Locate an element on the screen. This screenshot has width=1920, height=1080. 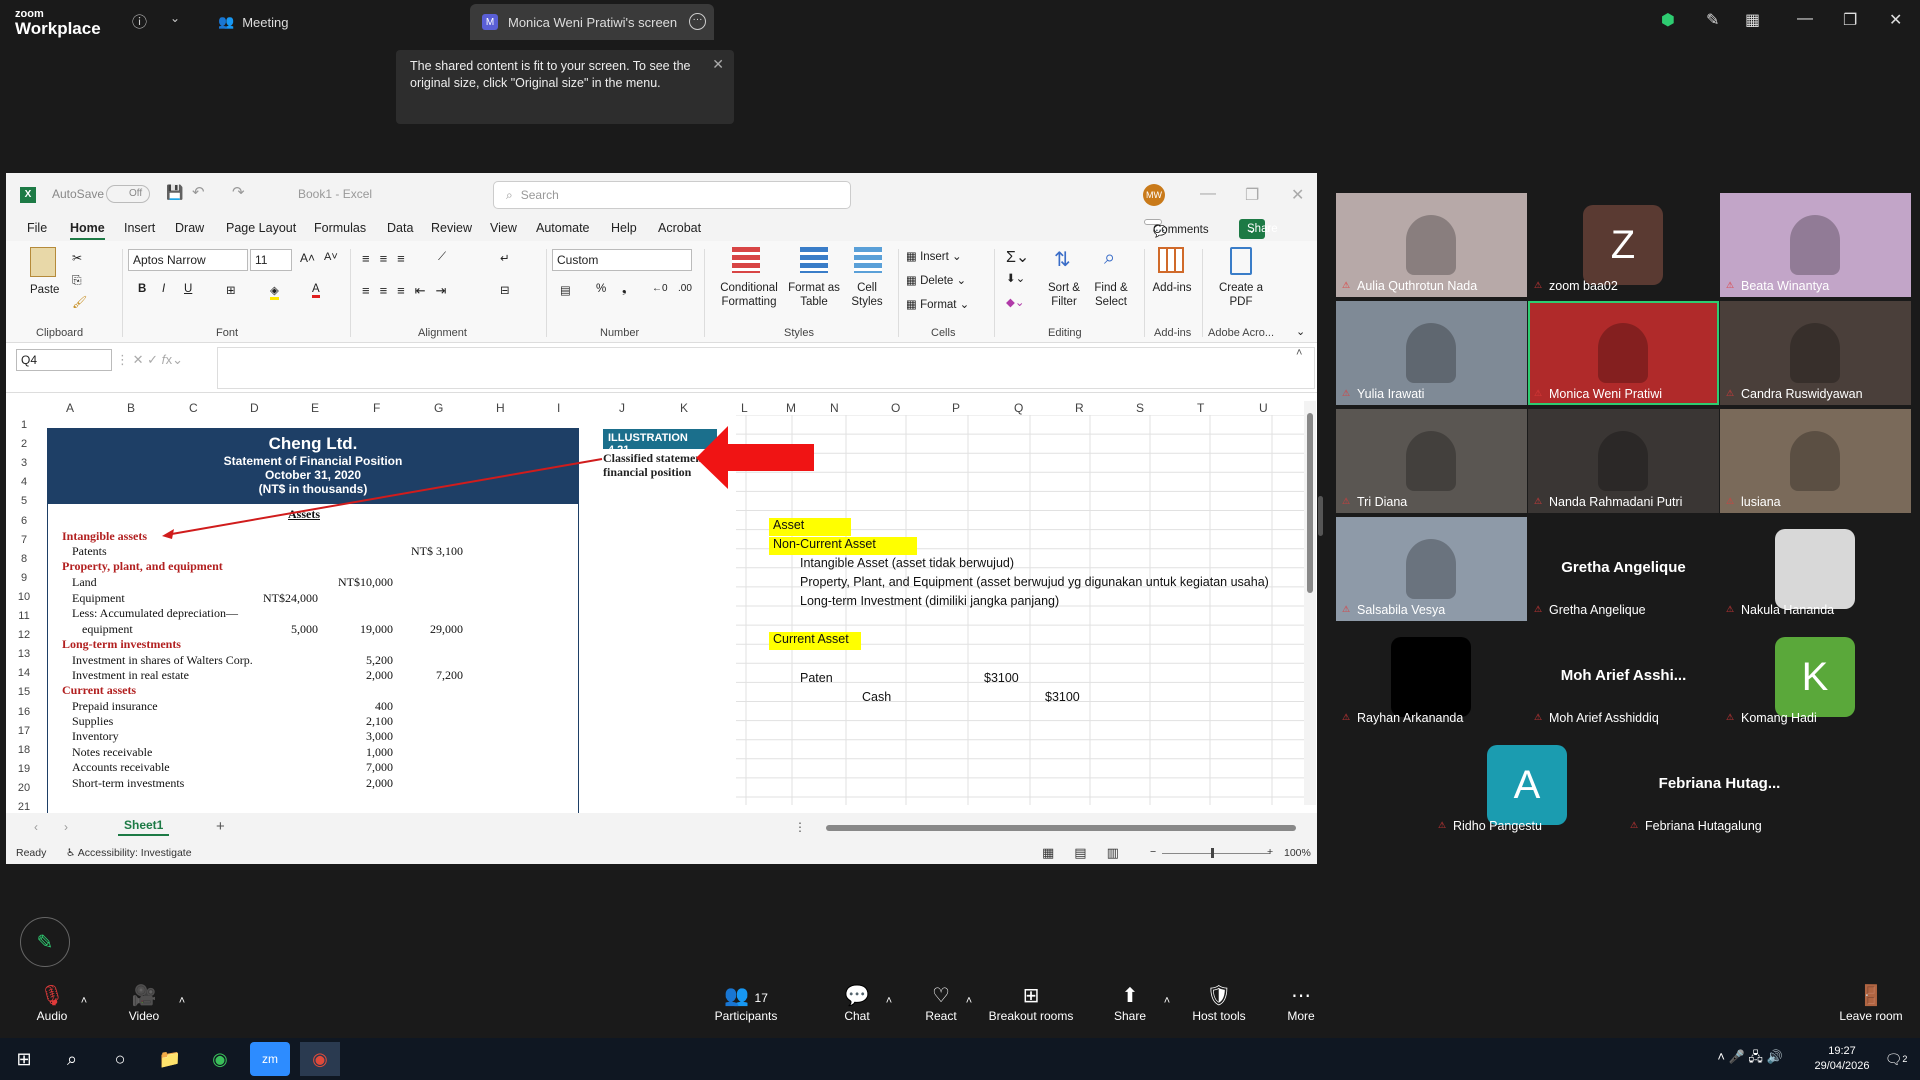
participant-name: ⚠ Moh Arief Asshiddiq is located at coordinates (1596, 718).